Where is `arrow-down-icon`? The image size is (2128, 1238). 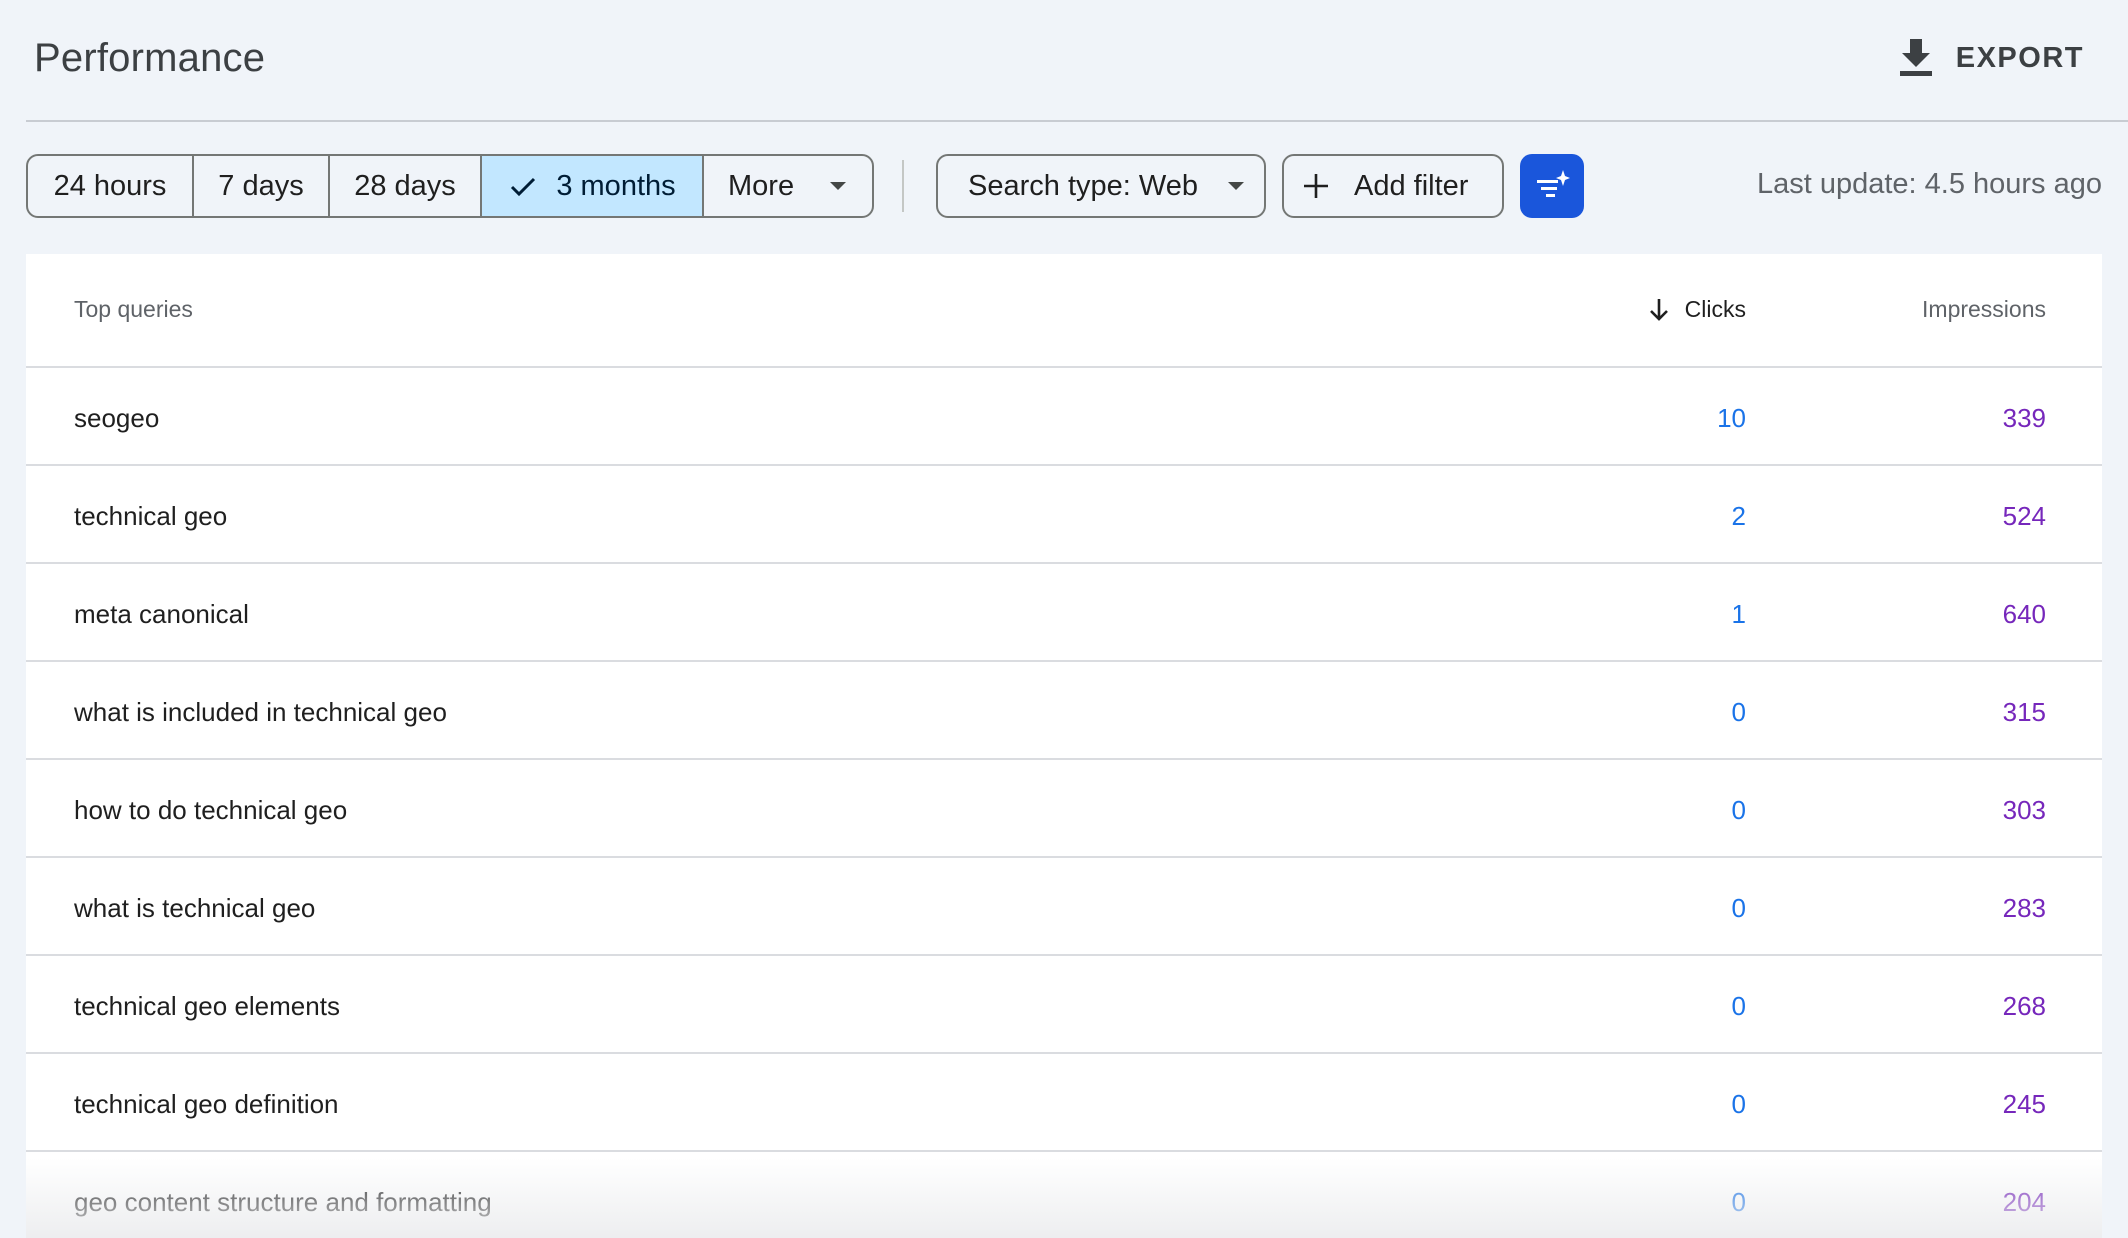
arrow-down-icon is located at coordinates (1658, 309).